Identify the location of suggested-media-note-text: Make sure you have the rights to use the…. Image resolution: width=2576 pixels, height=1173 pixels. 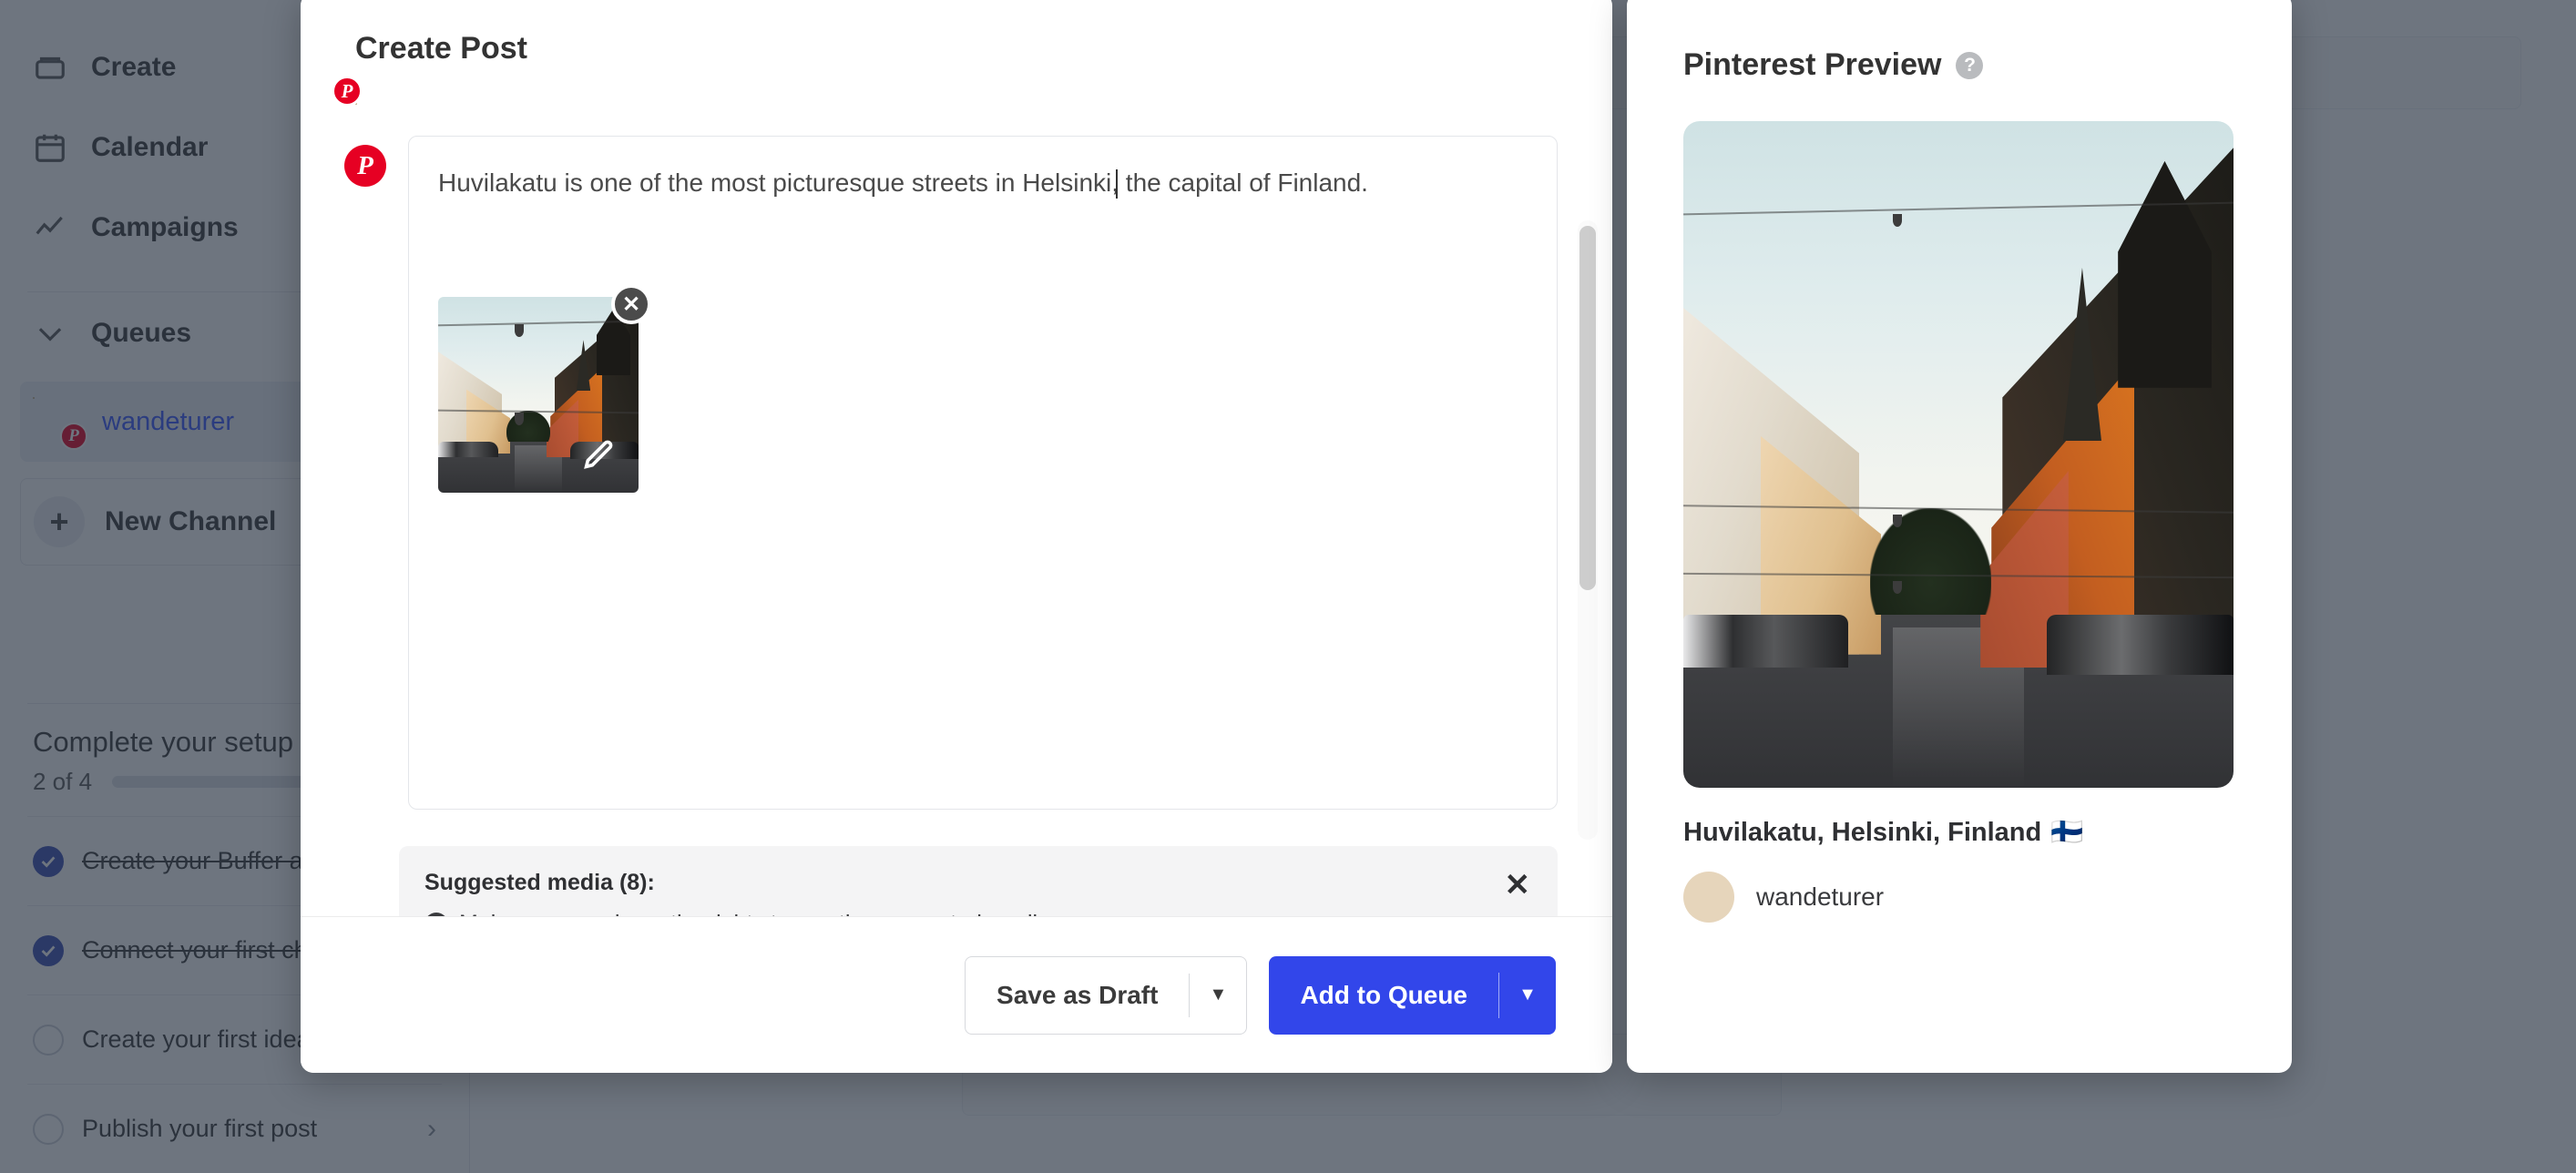
(758, 913).